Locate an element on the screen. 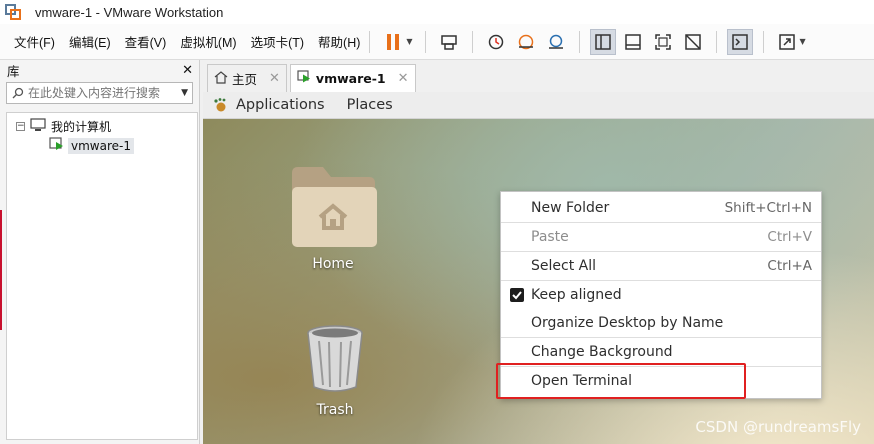 The width and height of the screenshot is (874, 444). revert-snapshot-icon is located at coordinates (526, 42).